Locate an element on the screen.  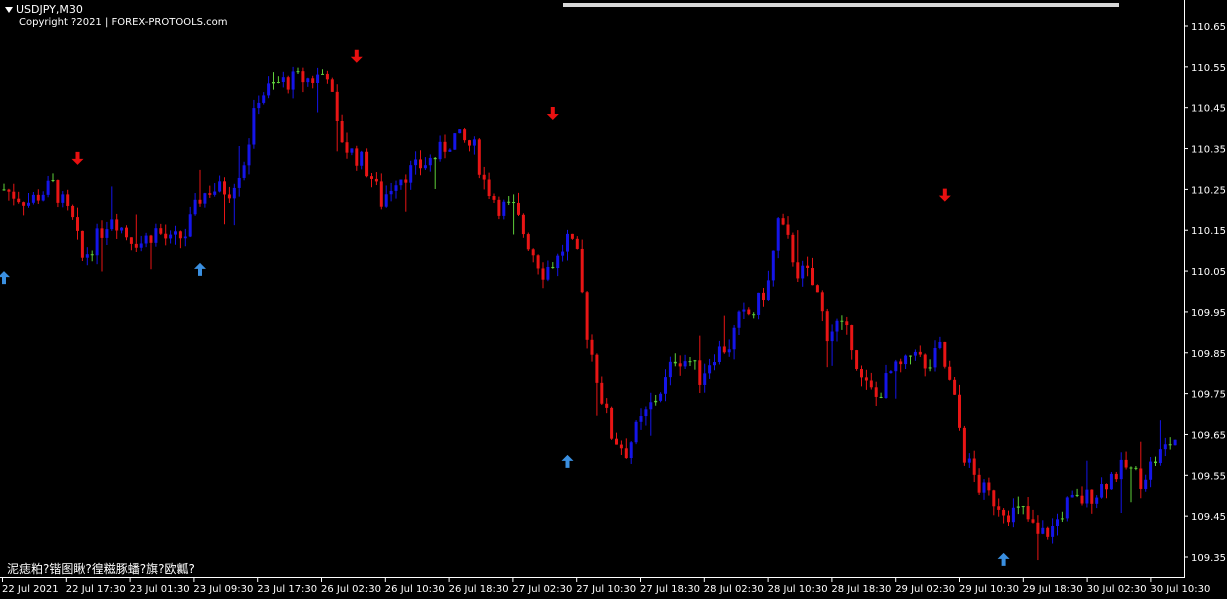
triangle-down-icon is located at coordinates (9, 10).